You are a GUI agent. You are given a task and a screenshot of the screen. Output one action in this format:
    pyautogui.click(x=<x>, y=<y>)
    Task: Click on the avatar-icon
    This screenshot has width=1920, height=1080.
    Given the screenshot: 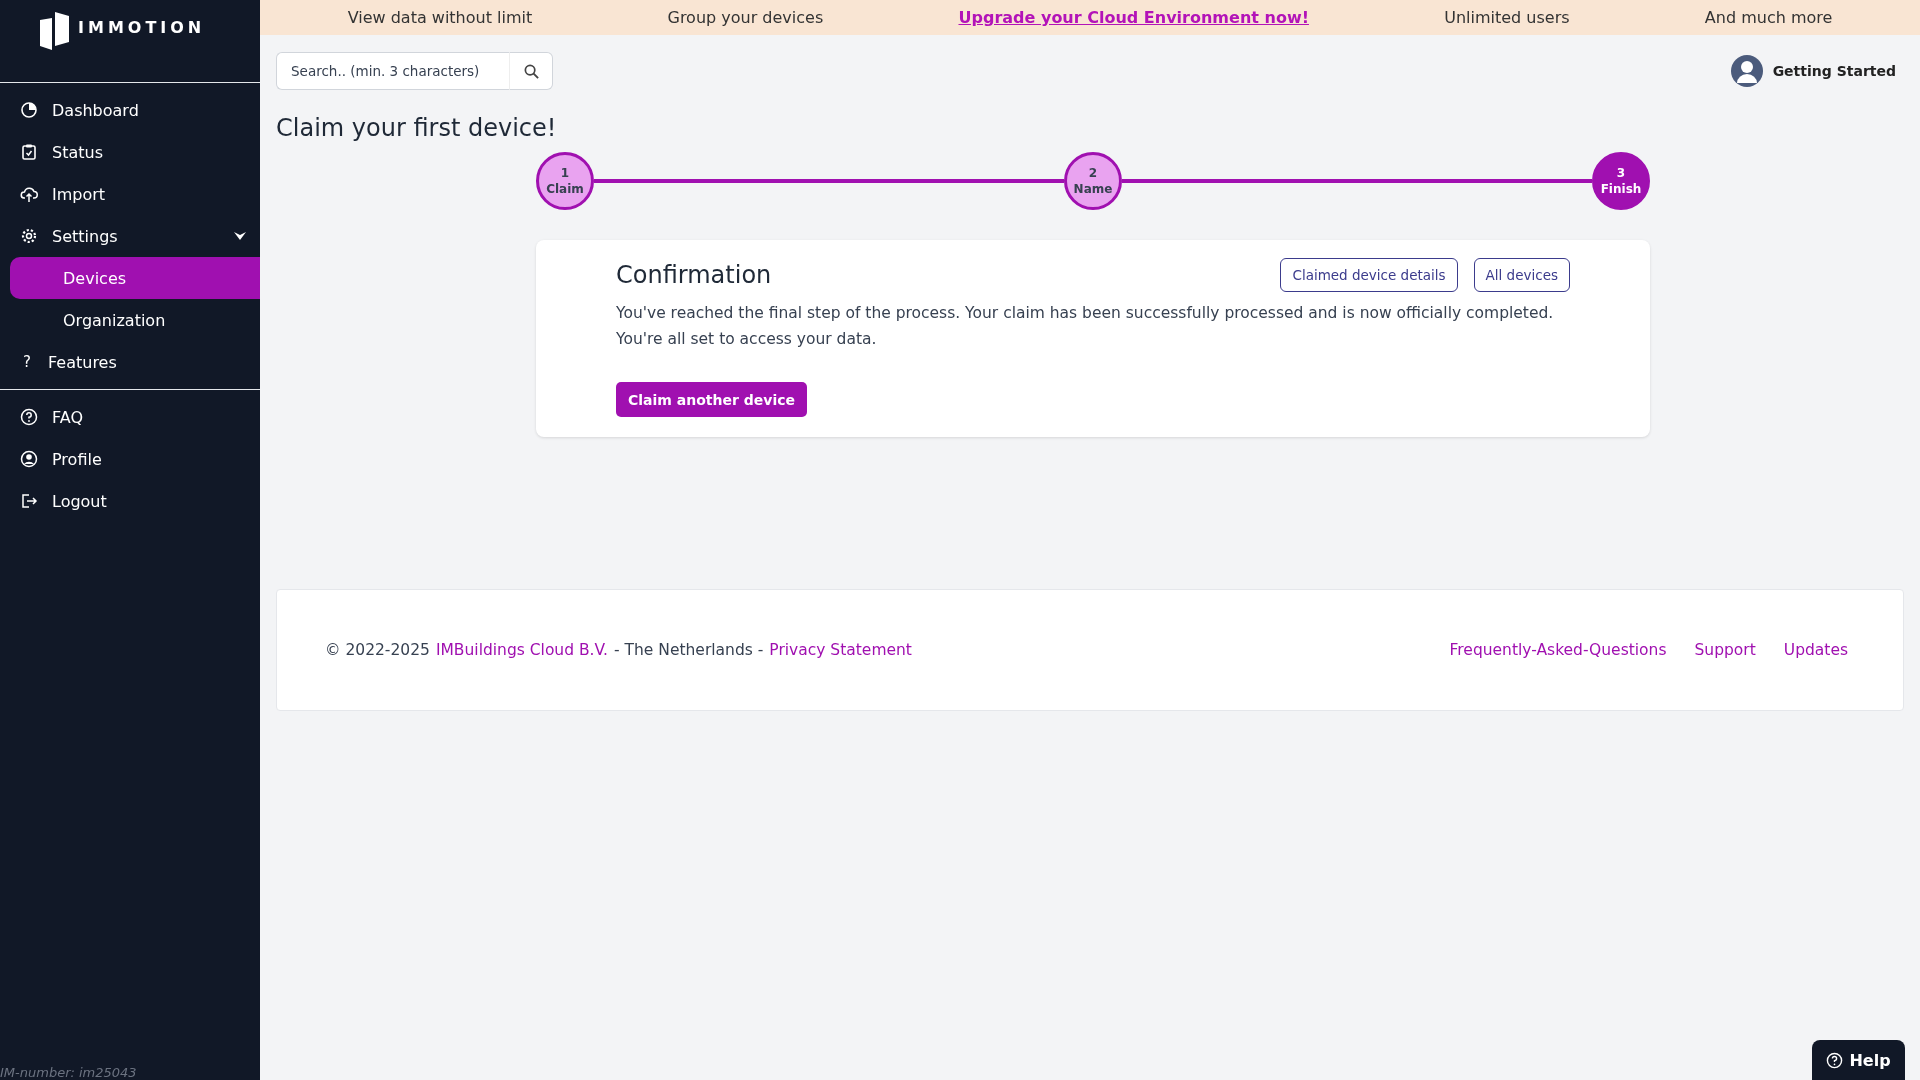 What is the action you would take?
    pyautogui.click(x=1746, y=71)
    